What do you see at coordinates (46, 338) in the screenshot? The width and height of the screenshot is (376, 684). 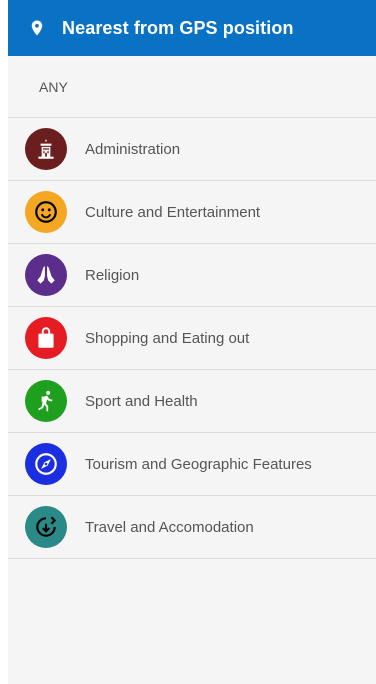 I see `shopping-bag-icon` at bounding box center [46, 338].